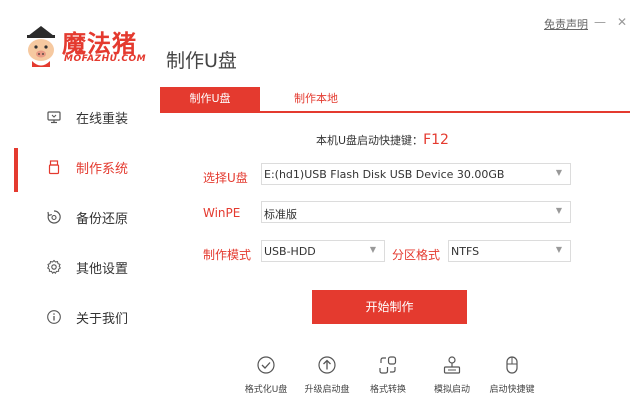 The height and width of the screenshot is (413, 641). Describe the element at coordinates (75, 266) in the screenshot. I see `sidebar-item-other-settings: 其他设置` at that location.